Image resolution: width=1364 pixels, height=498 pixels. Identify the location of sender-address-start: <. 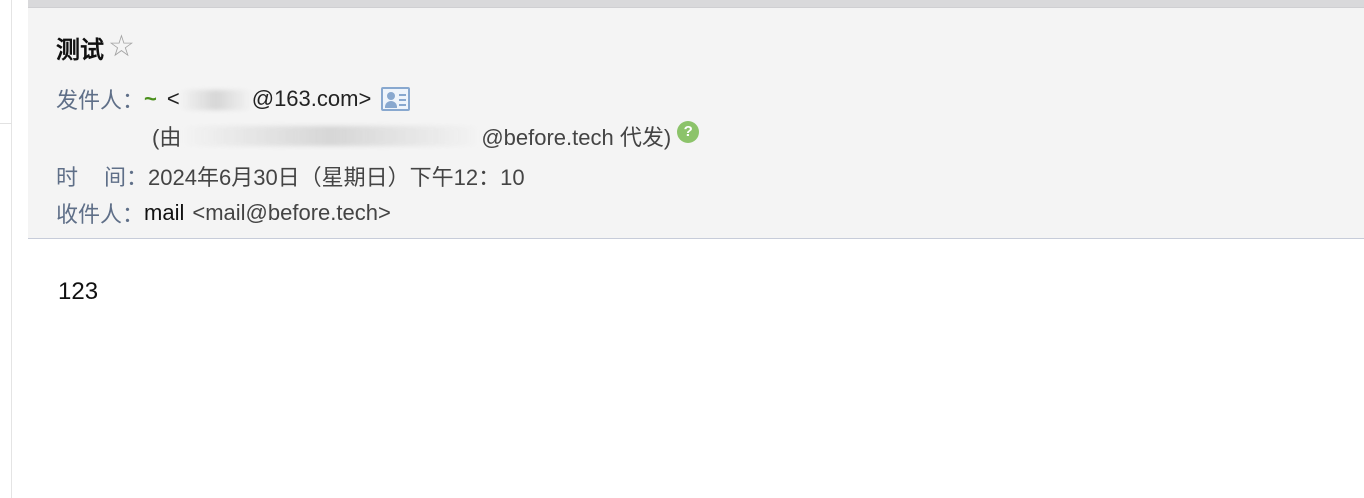
(173, 98).